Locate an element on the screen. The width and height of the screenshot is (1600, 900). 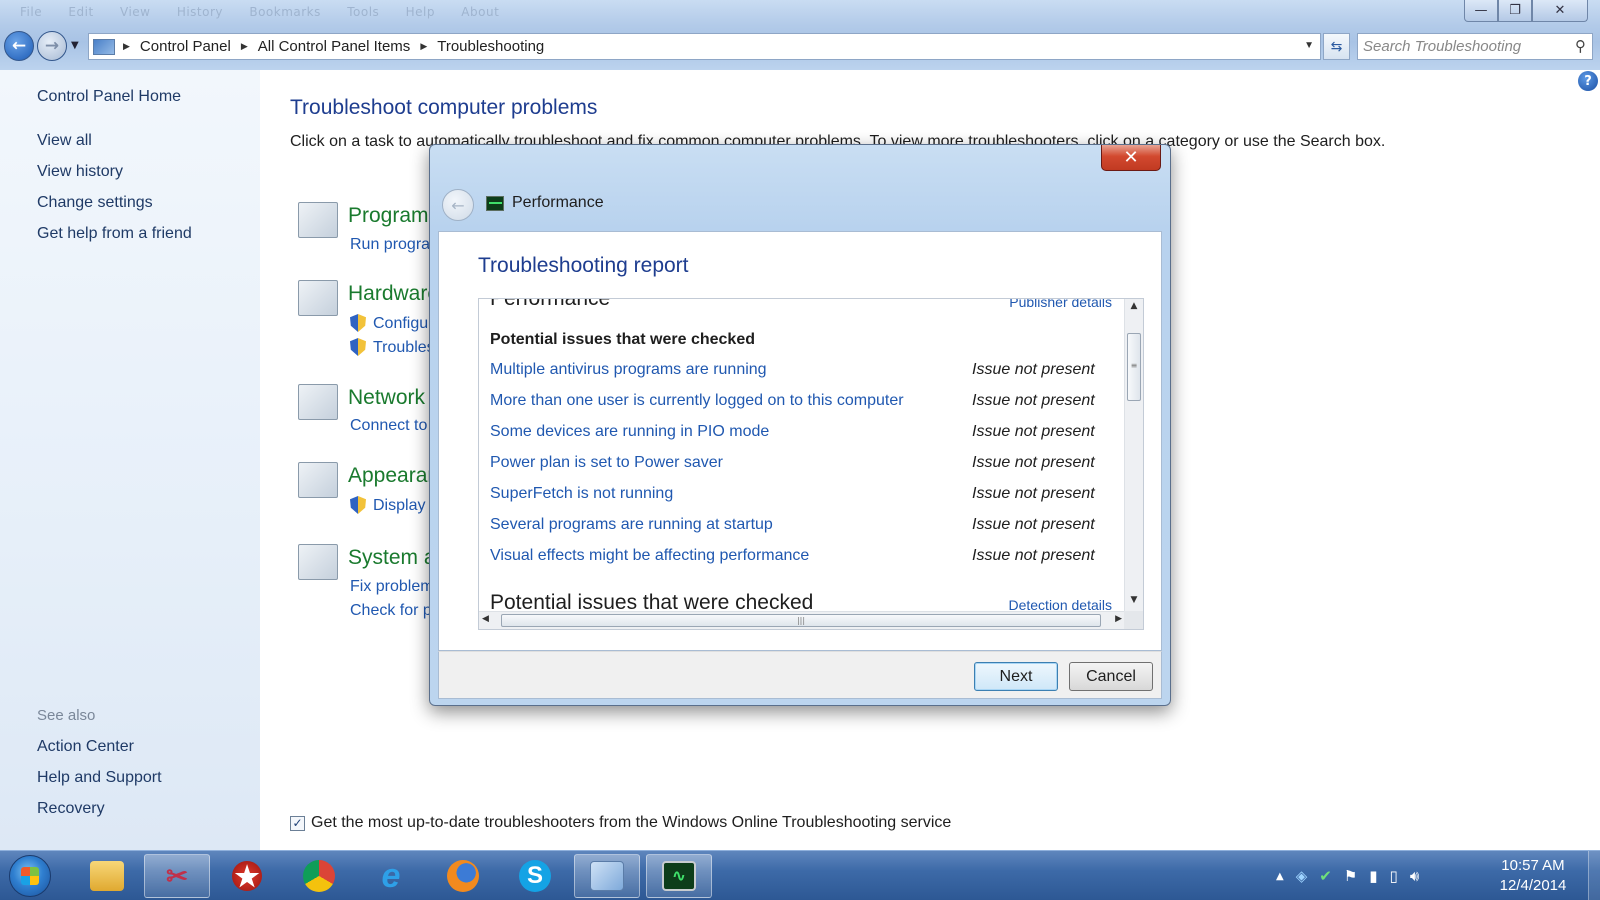
breadcrumb-all-items: All Control Panel Items is located at coordinates (334, 46).